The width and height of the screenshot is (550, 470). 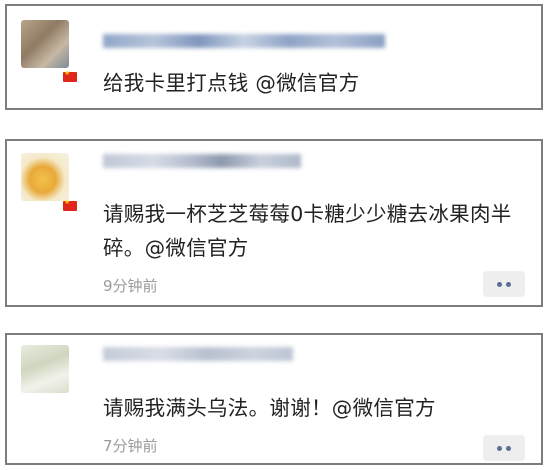 I want to click on timestamp: 9分钟前, so click(x=130, y=286).